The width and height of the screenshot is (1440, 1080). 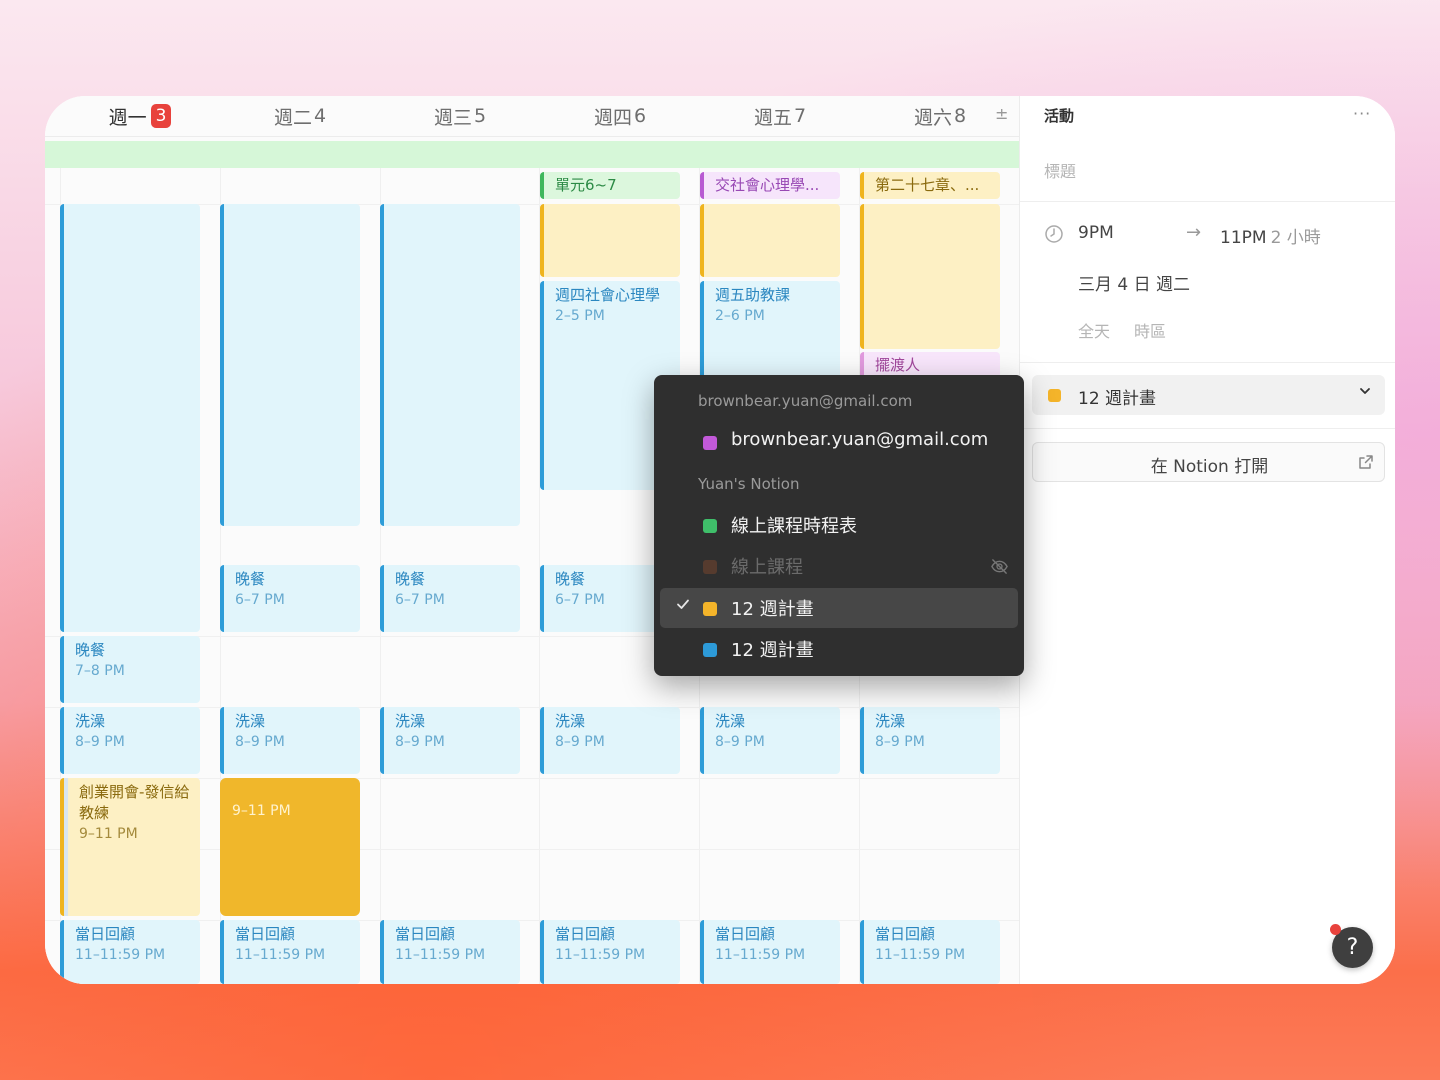 I want to click on allday-event: 單元6~7, so click(x=610, y=185).